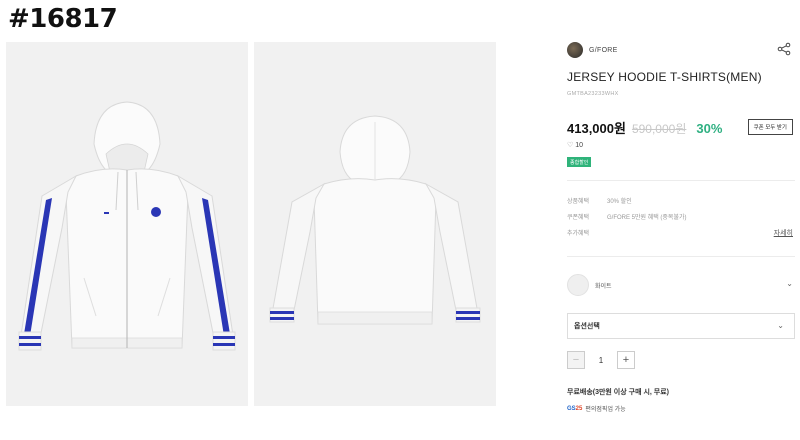 This screenshot has height=440, width=800. I want to click on original-price: 590,000원, so click(659, 129).